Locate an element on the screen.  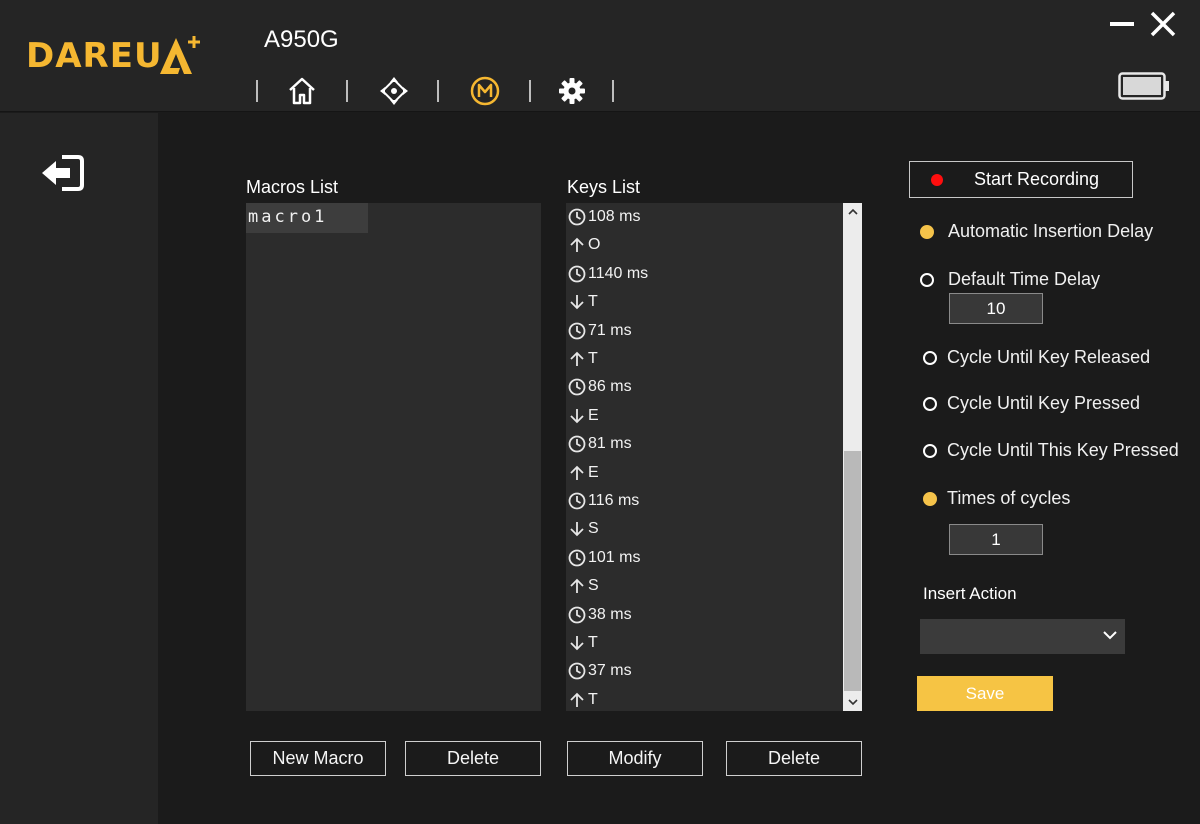
cycle-until-this-key-option: Cycle Until This Key Pressed is located at coordinates (1051, 450).